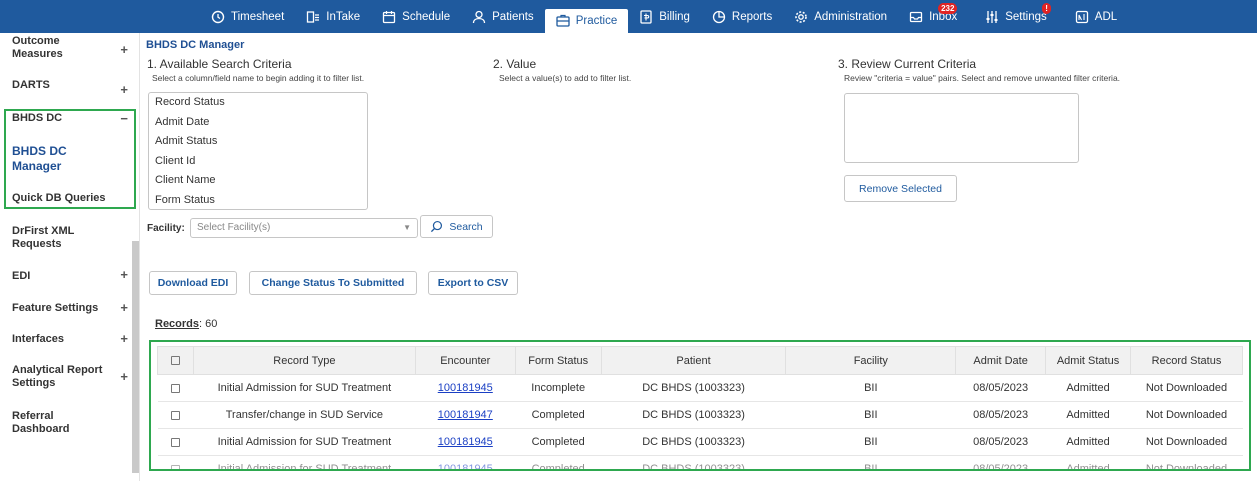 This screenshot has width=1257, height=481. I want to click on reports-icon, so click(719, 17).